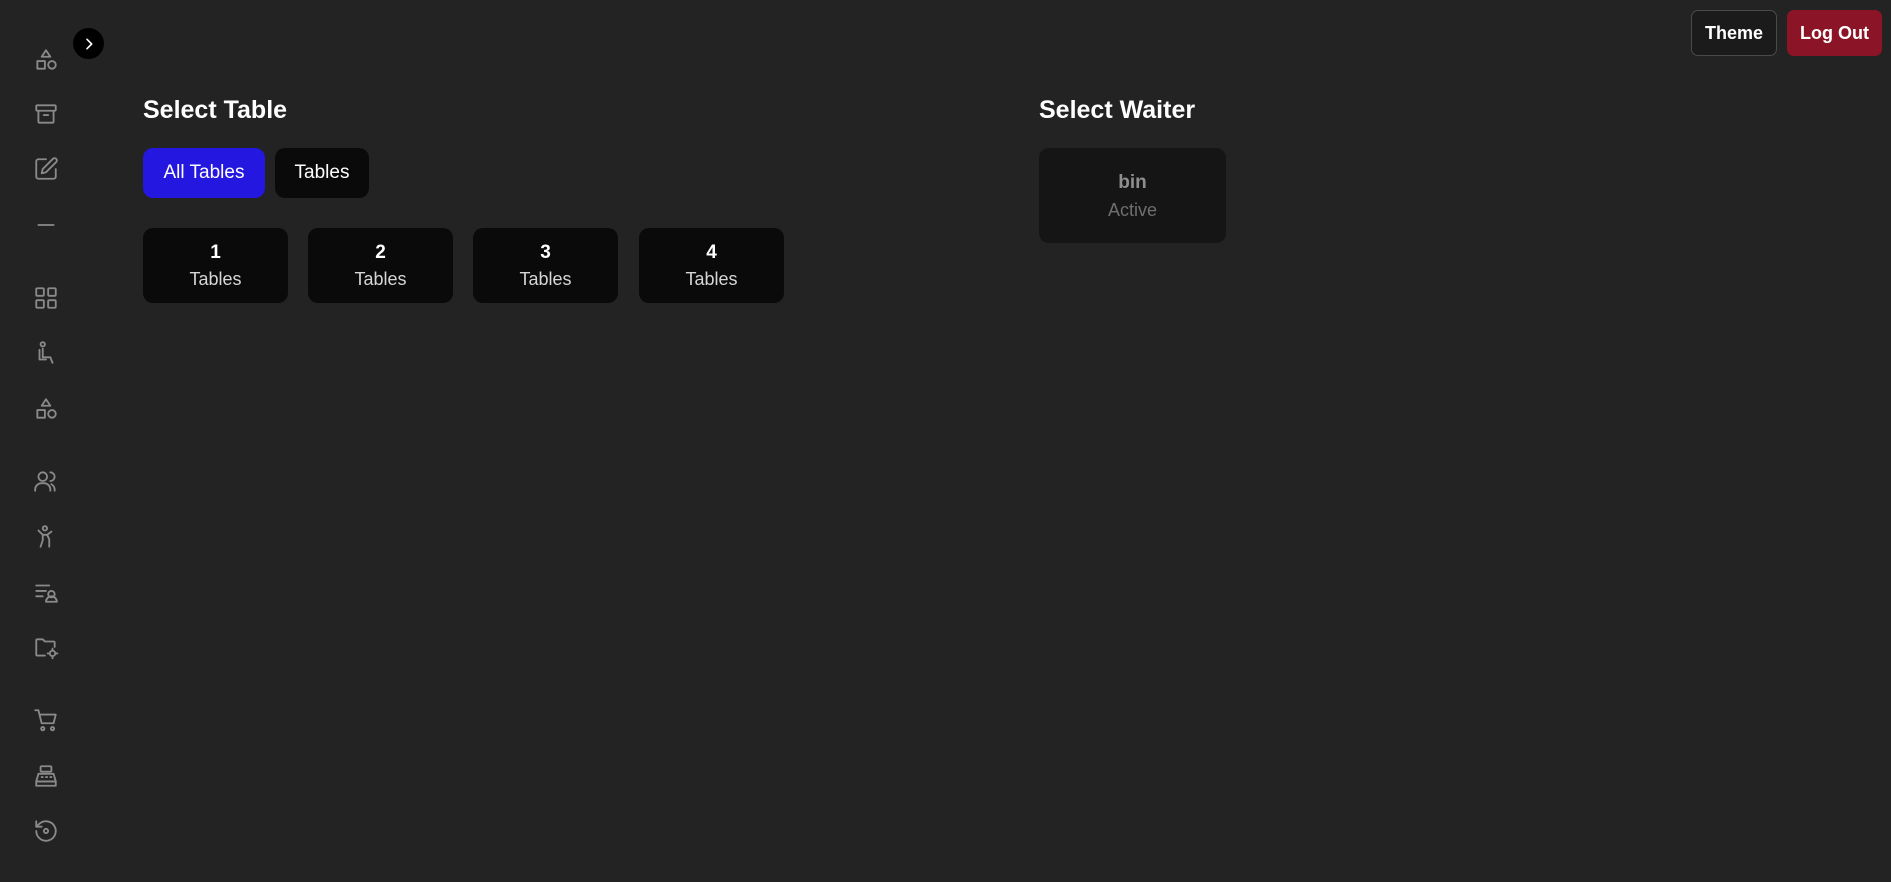  Describe the element at coordinates (215, 265) in the screenshot. I see `table-card-1: 1 Tables` at that location.